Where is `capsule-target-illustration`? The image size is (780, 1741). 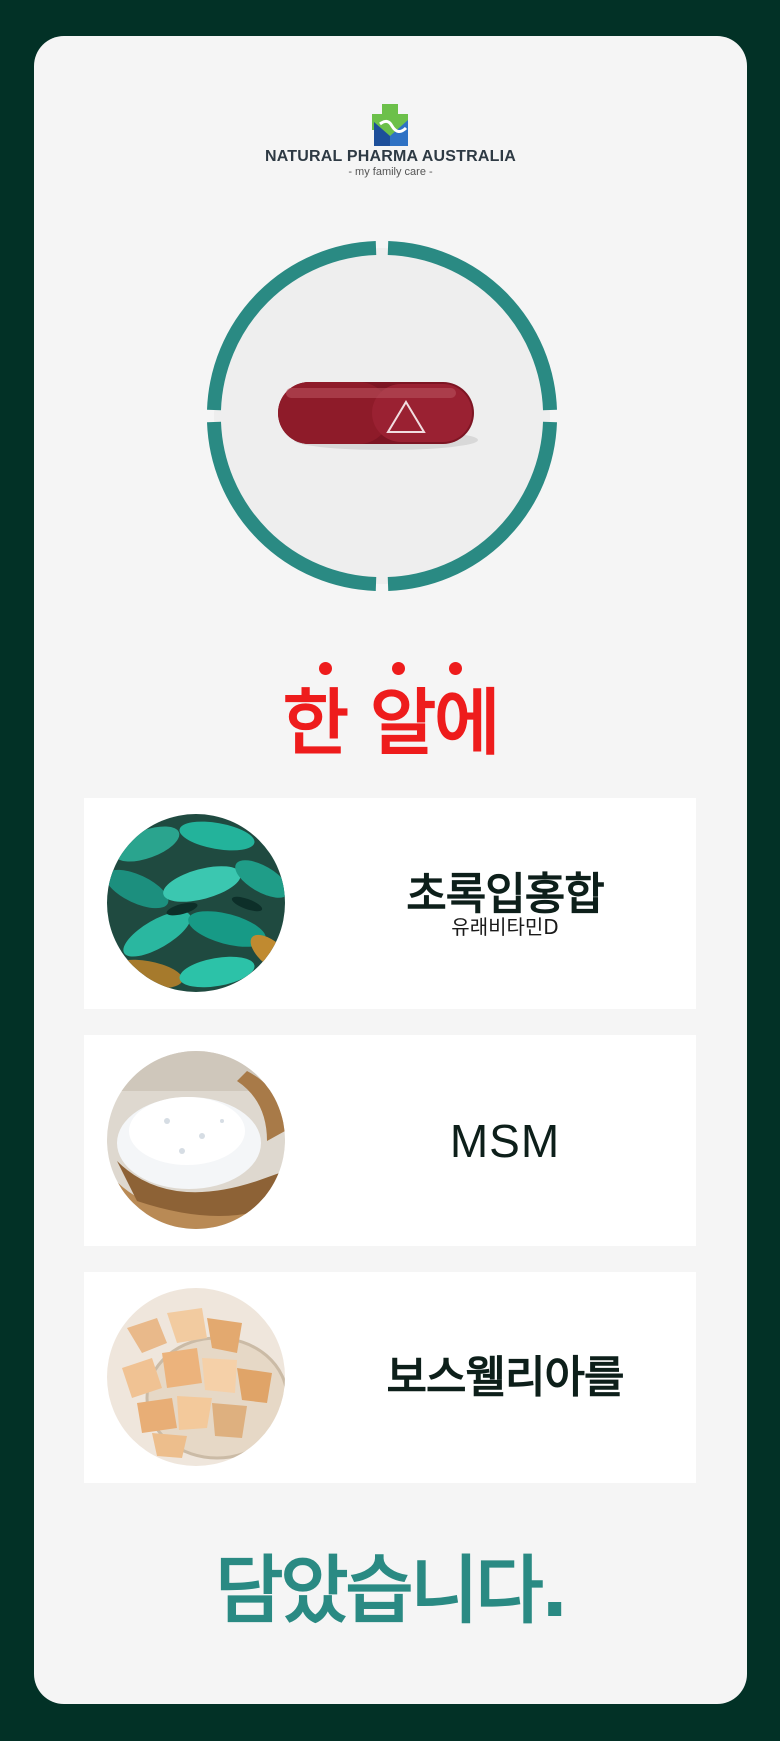 capsule-target-illustration is located at coordinates (382, 416).